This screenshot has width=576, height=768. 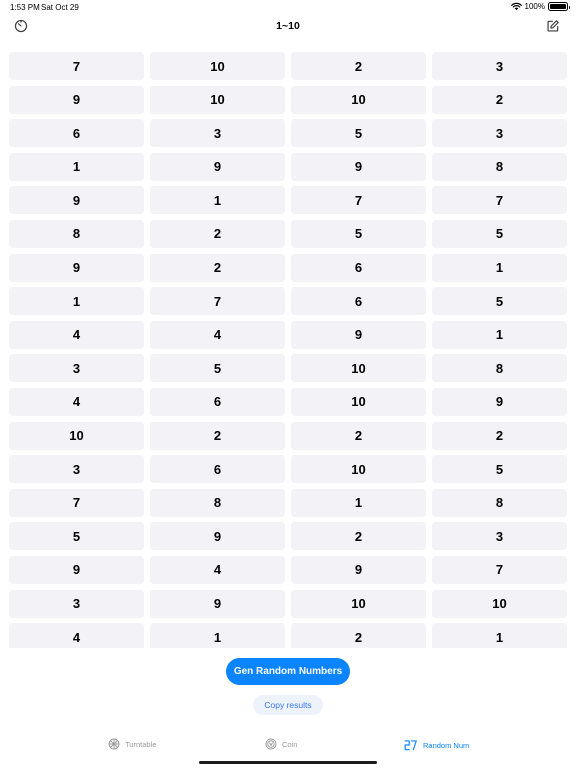 I want to click on copy-results-button: Copy results, so click(x=288, y=705).